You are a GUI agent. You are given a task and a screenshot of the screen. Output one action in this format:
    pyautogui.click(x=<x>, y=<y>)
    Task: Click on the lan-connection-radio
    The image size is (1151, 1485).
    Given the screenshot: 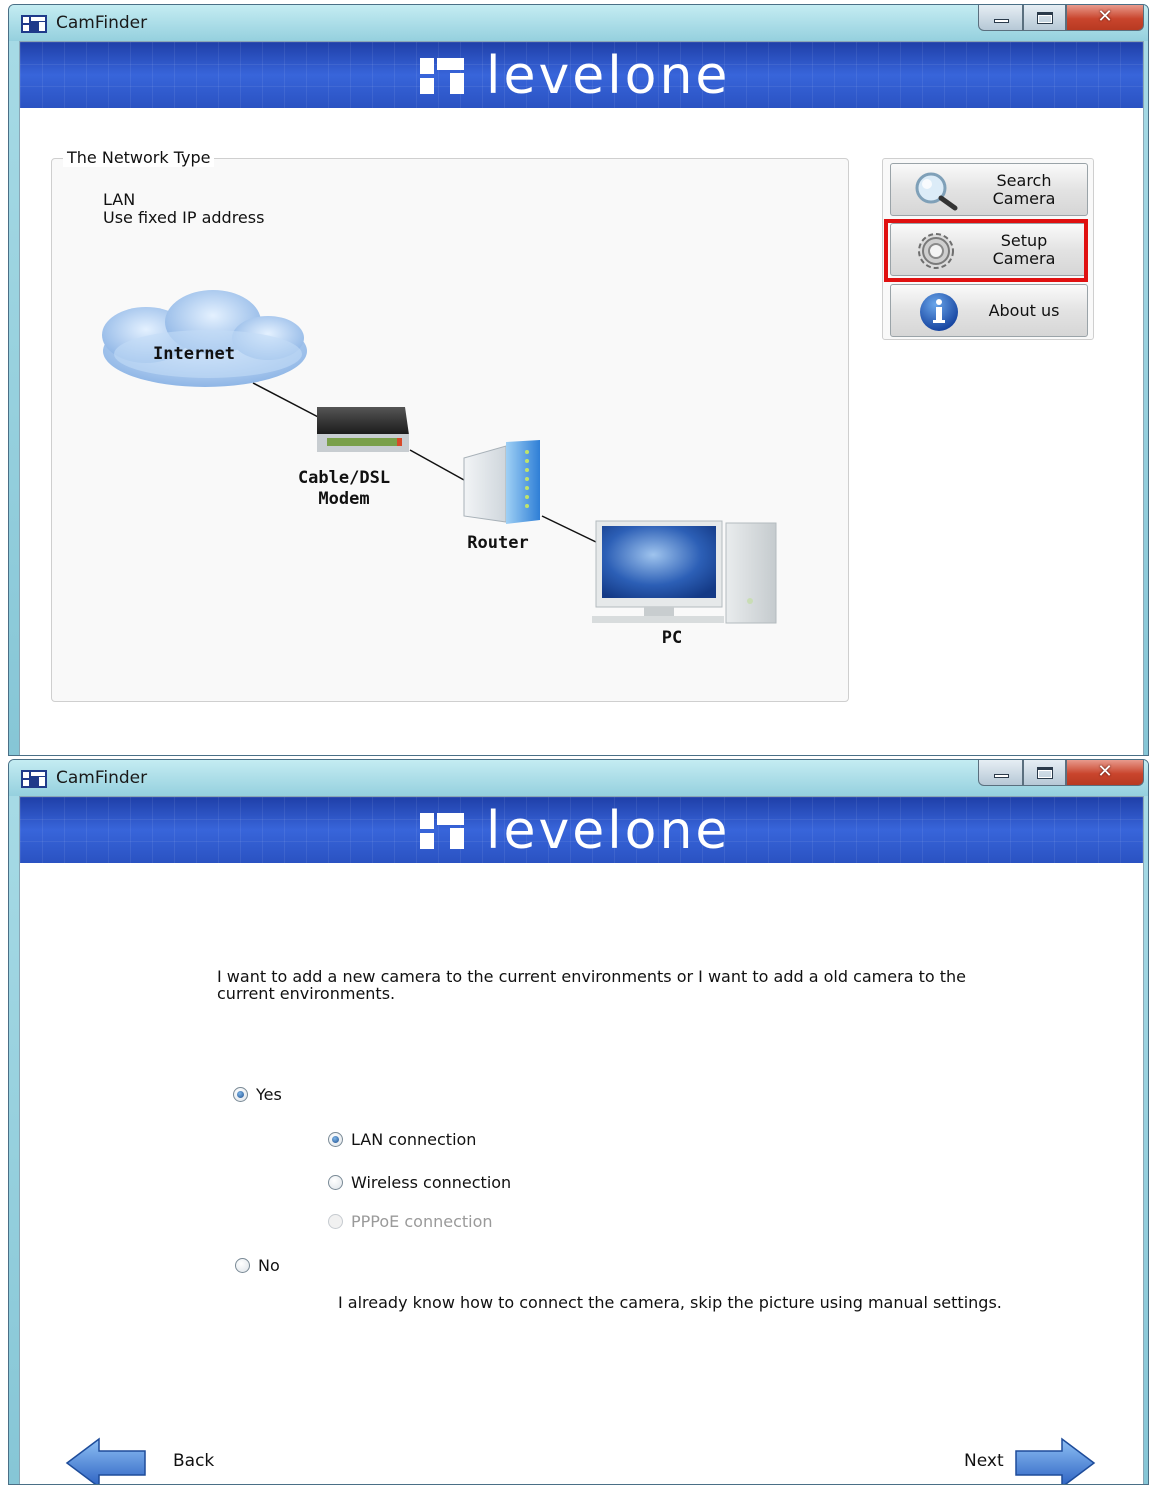 What is the action you would take?
    pyautogui.click(x=335, y=1139)
    